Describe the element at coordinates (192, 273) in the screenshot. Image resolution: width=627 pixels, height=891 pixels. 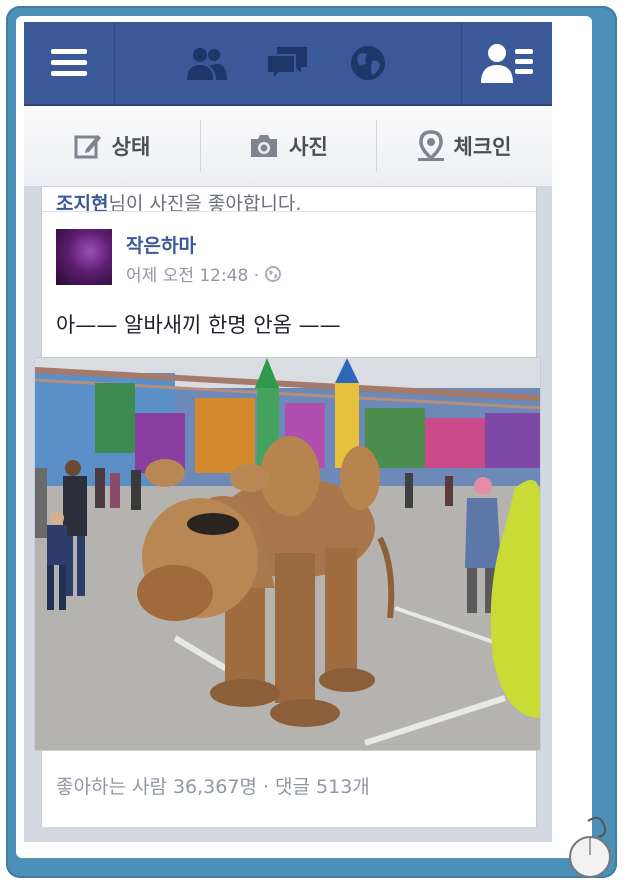
I see `post-timestamp: 어제 오전 12:48 ·` at that location.